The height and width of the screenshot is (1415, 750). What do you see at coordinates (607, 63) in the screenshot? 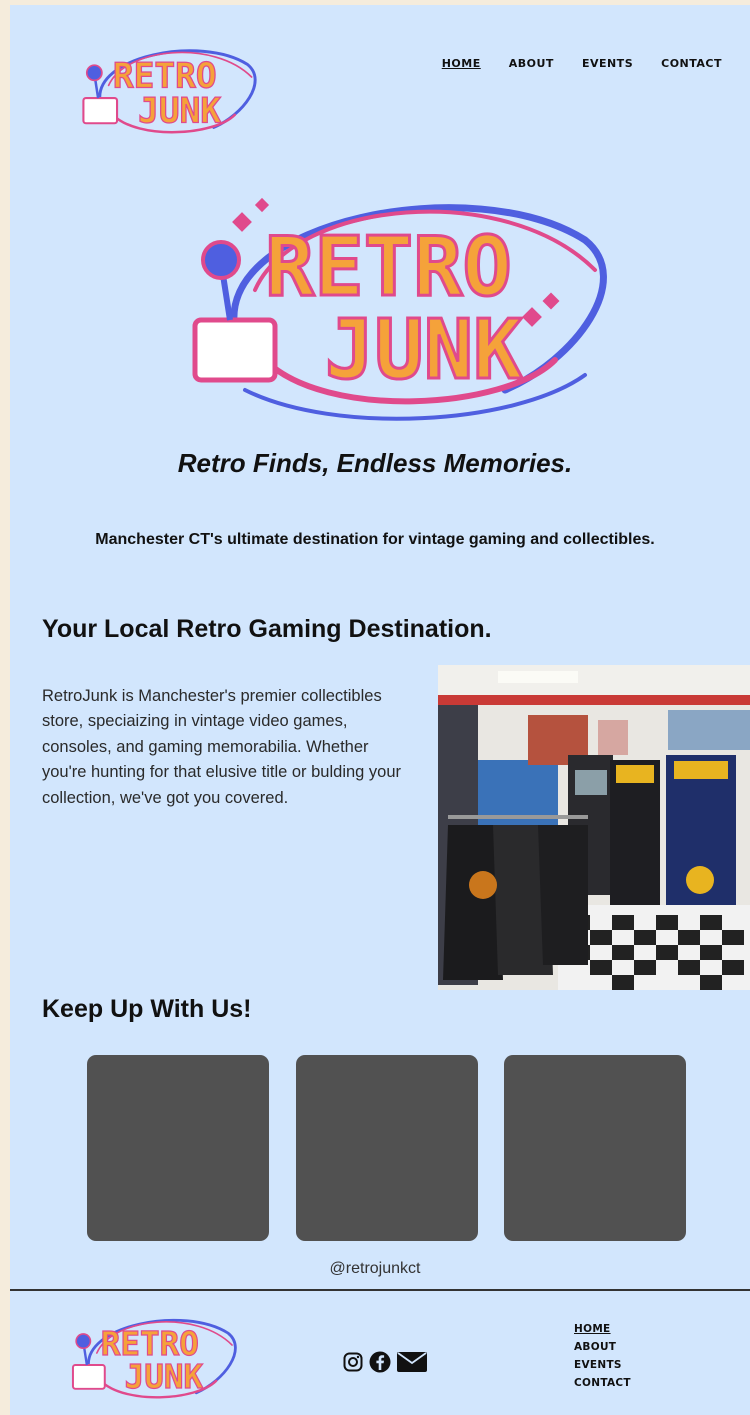
I see `nav-events: EVENTS` at bounding box center [607, 63].